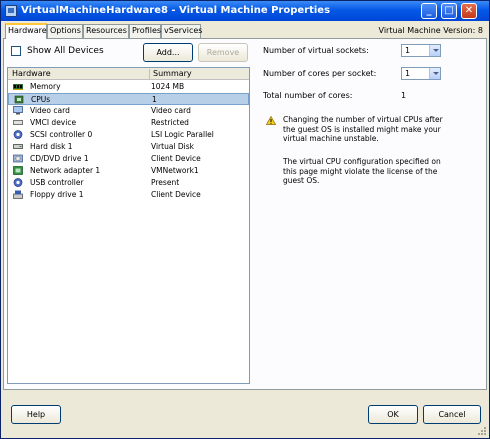 This screenshot has width=490, height=439. Describe the element at coordinates (57, 194) in the screenshot. I see `hardware-name: Floppy drive 1` at that location.